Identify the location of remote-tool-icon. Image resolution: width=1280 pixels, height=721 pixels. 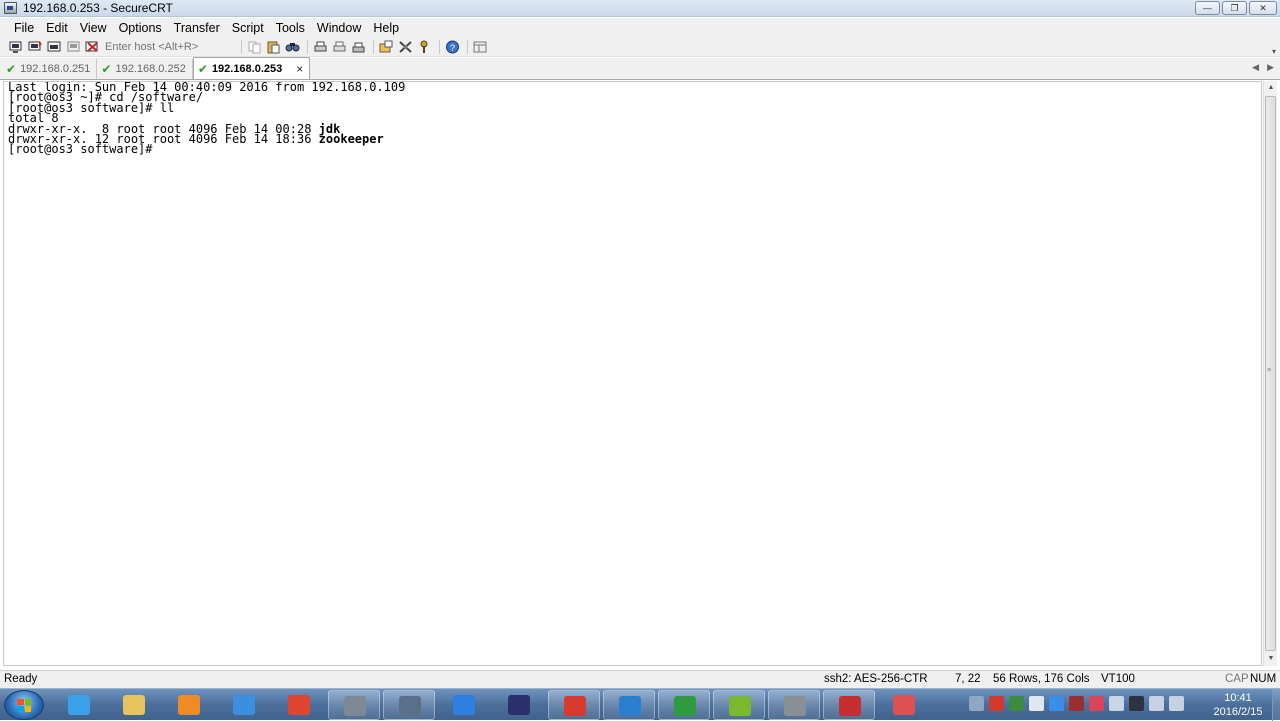
(410, 706).